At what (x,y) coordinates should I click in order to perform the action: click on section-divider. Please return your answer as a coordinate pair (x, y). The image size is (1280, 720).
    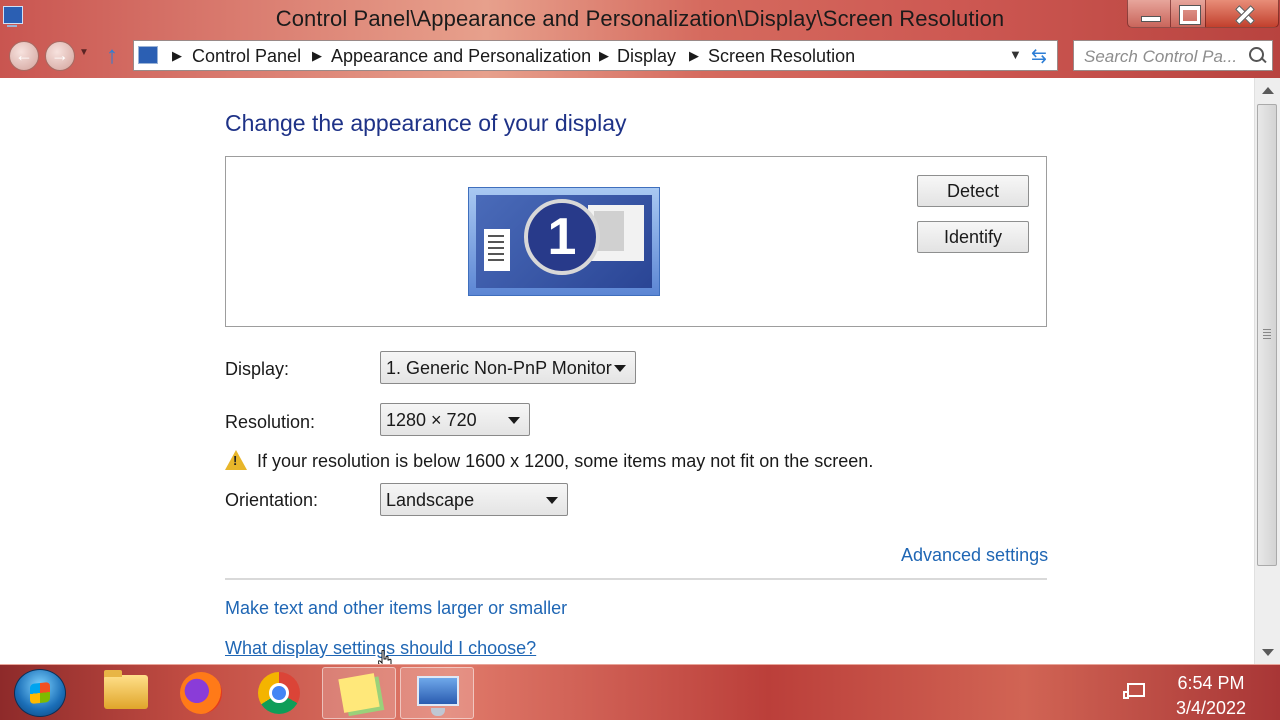
    Looking at the image, I should click on (636, 579).